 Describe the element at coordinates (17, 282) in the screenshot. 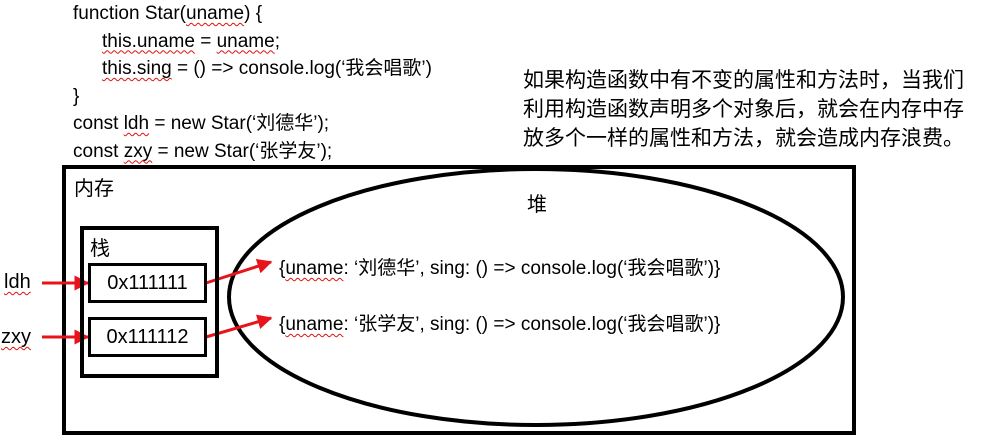

I see `var-label-ldh: ldh` at that location.